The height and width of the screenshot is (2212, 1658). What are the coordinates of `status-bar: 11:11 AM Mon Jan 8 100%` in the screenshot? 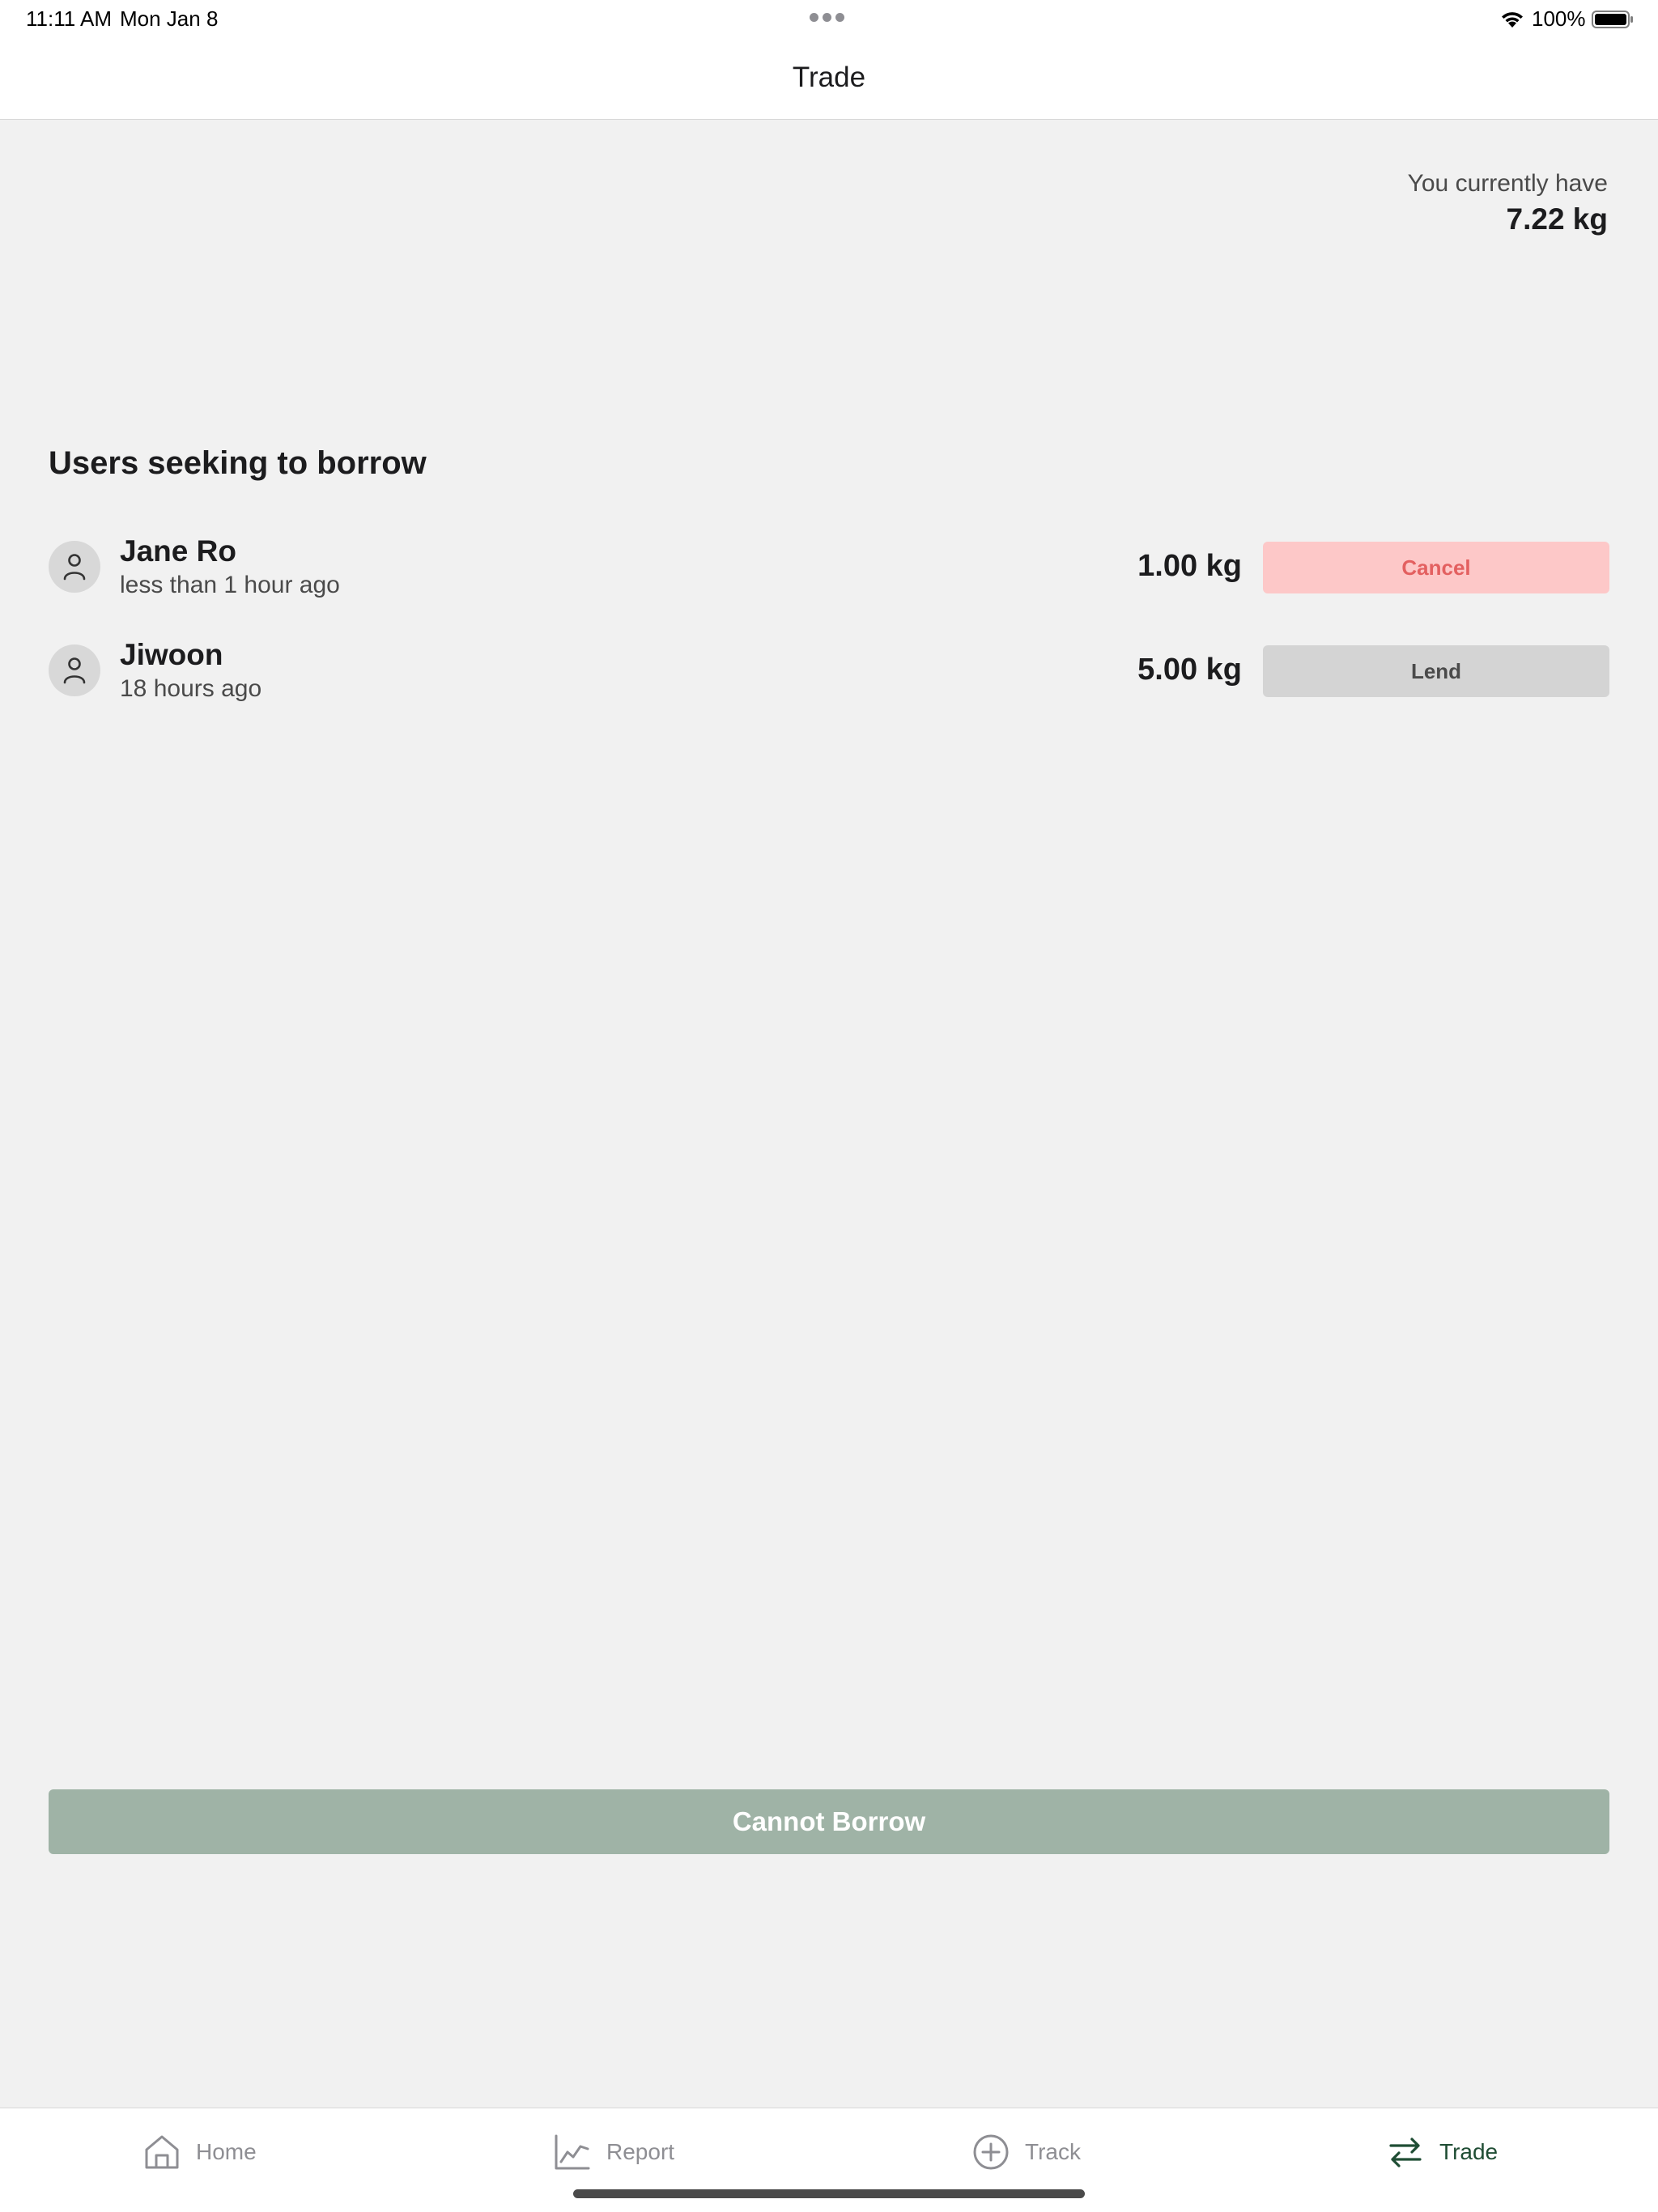 It's located at (829, 19).